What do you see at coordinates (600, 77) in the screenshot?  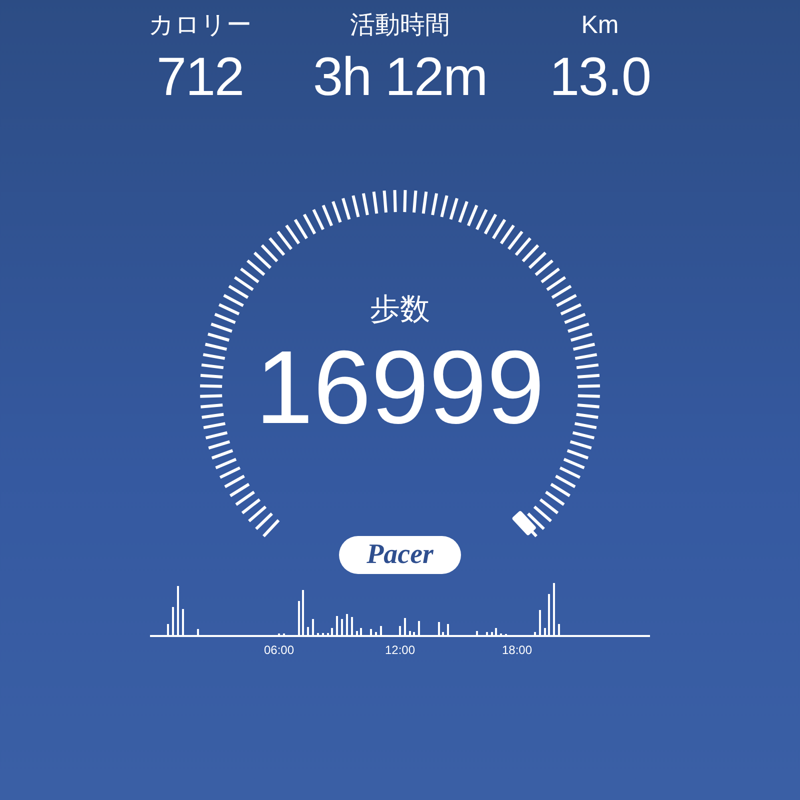 I see `stat-value: 13.0` at bounding box center [600, 77].